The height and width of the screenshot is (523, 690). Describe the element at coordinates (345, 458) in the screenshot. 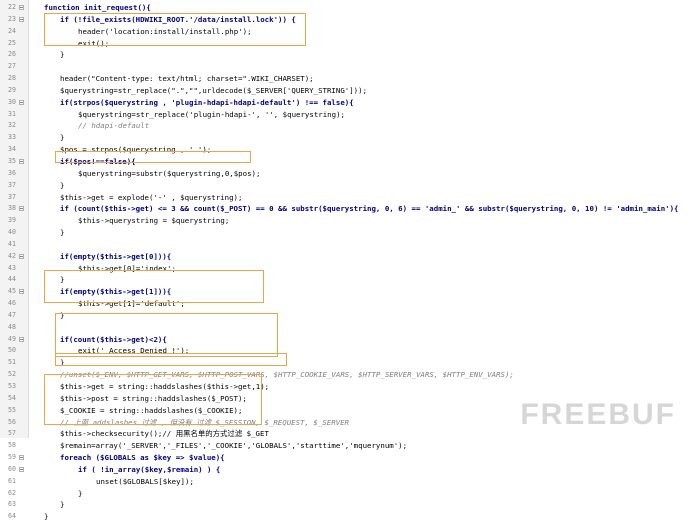

I see `code-line: 59 foreach ($GLOBALS as $key => $value){` at that location.